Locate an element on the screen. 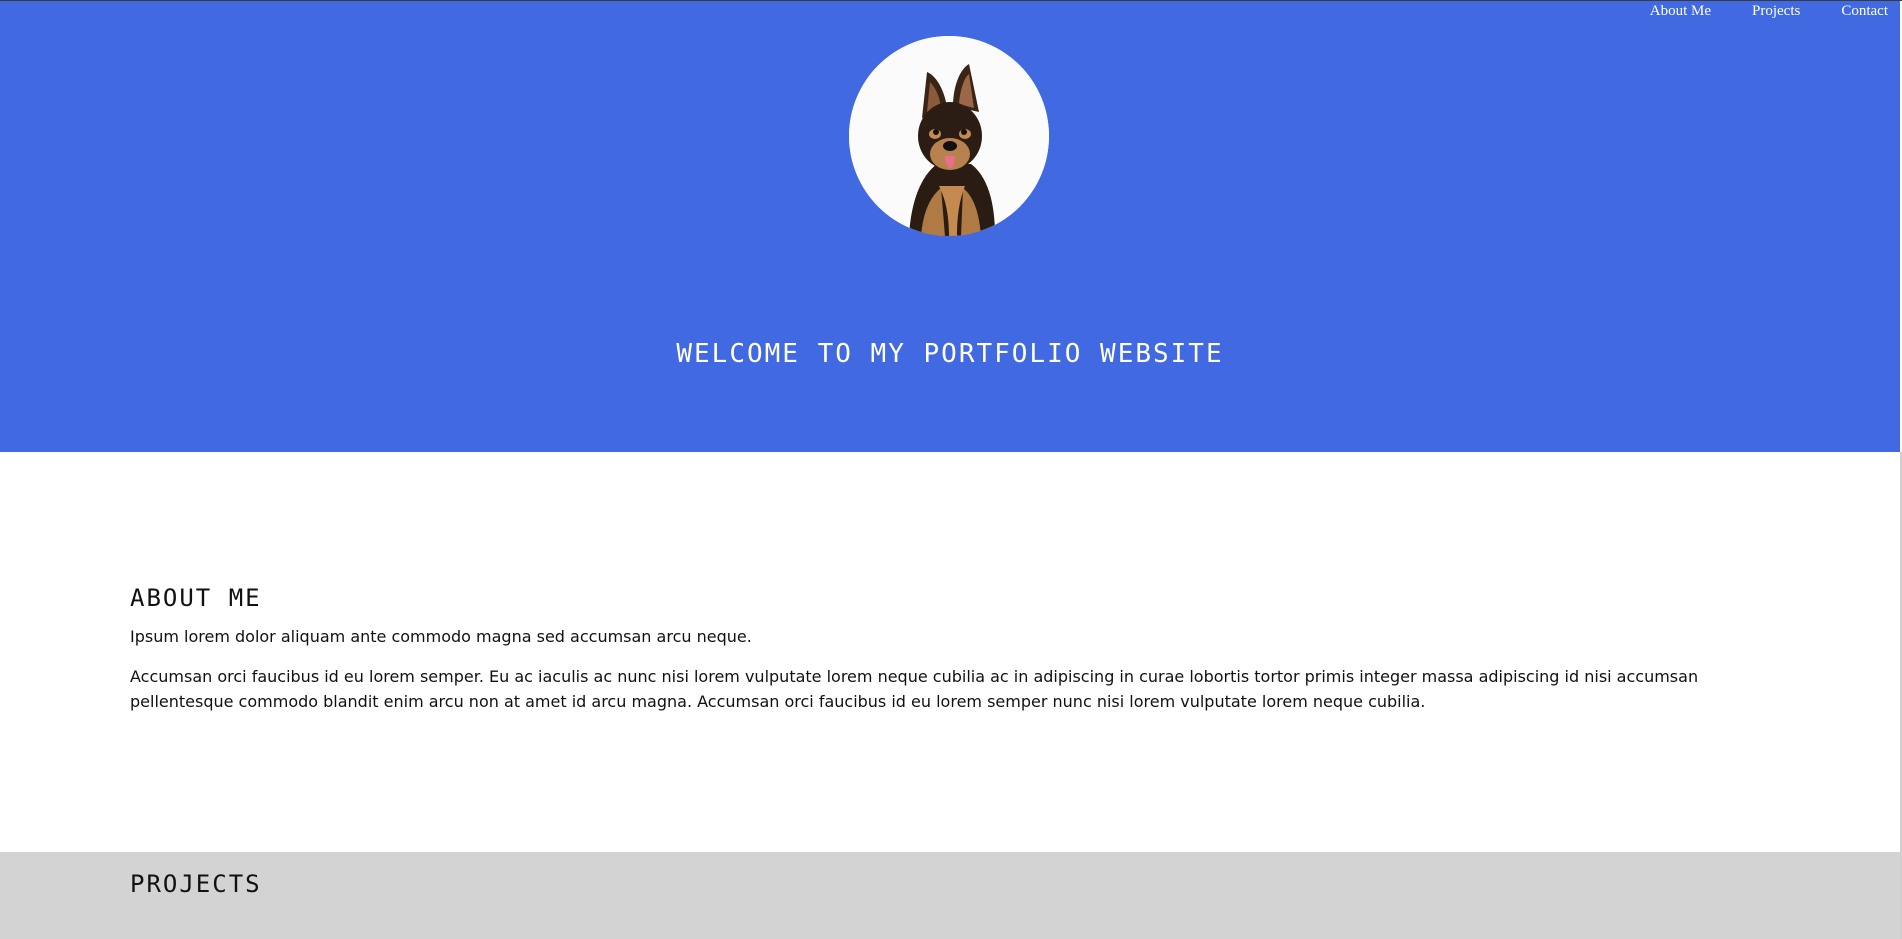 The width and height of the screenshot is (1902, 939). dog-photo-icon is located at coordinates (949, 136).